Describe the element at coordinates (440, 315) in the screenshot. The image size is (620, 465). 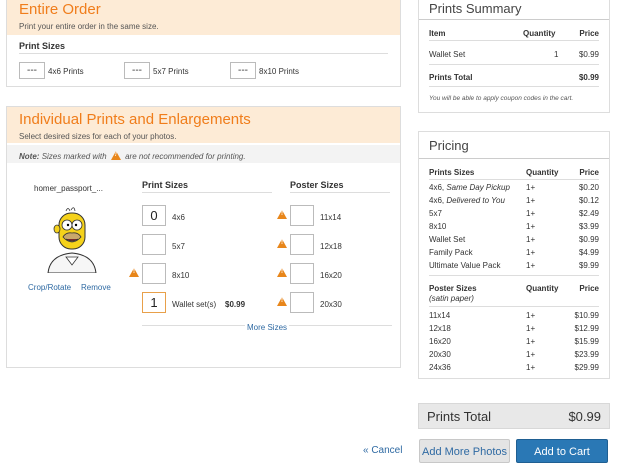
I see `poster-row-size: 11x14` at that location.